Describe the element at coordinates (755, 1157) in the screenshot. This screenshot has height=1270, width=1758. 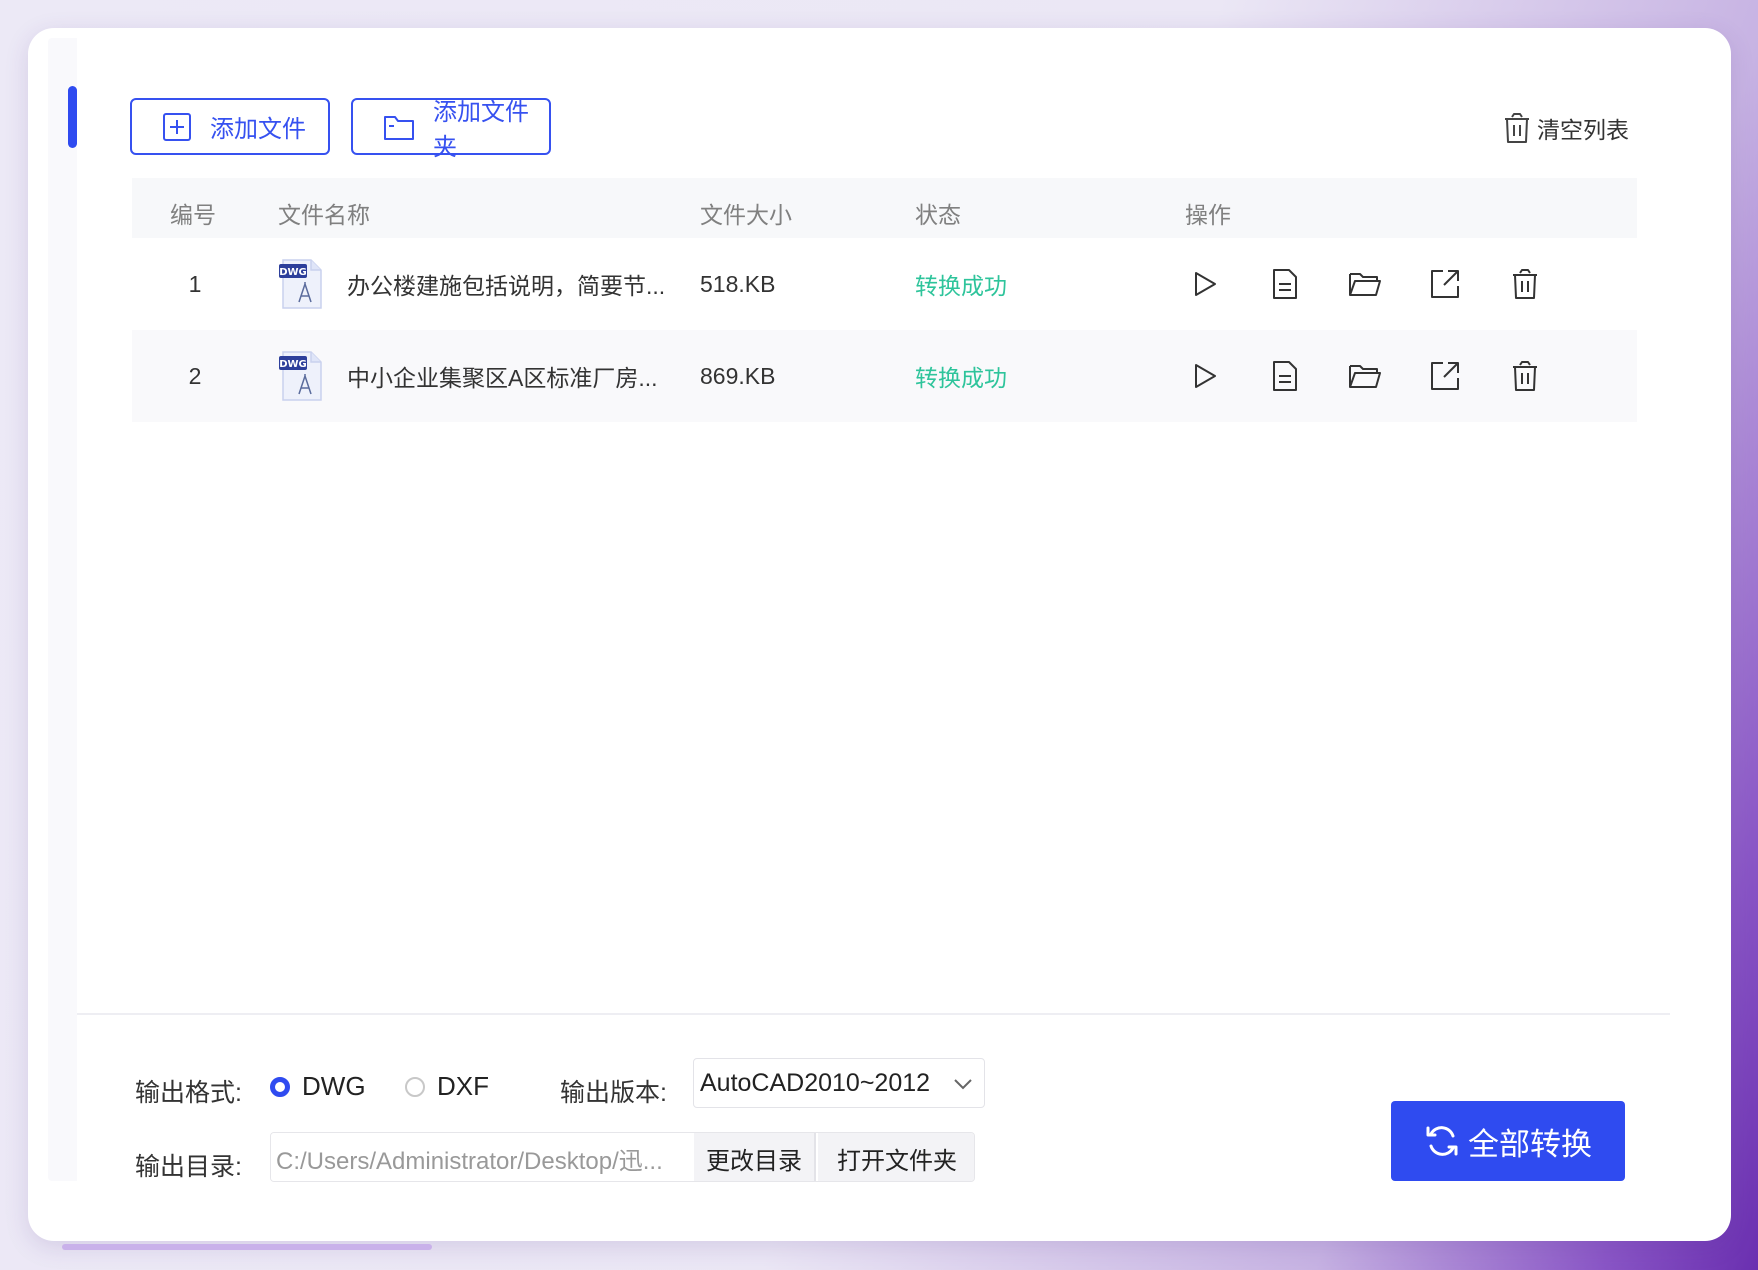
I see `change-dir-button: 更改目录` at that location.